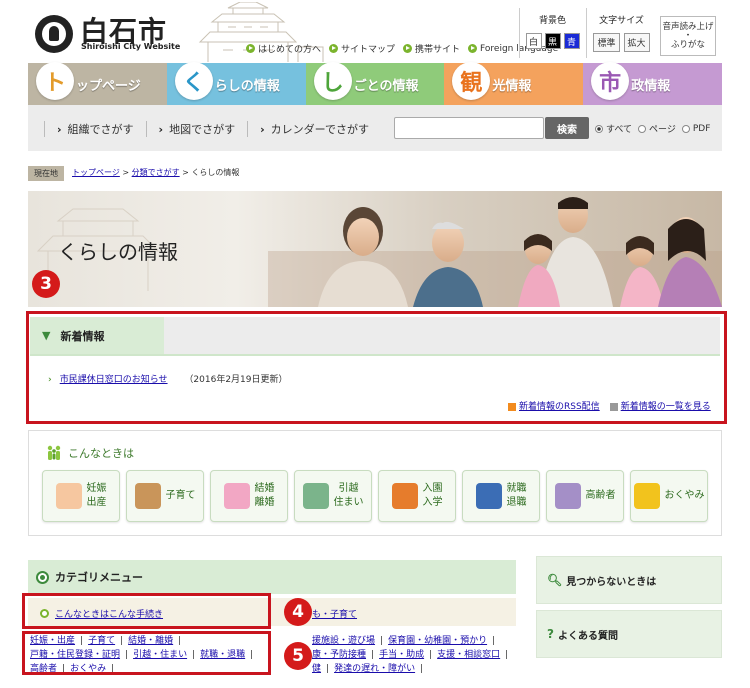 Image resolution: width=750 pixels, height=688 pixels. Describe the element at coordinates (375, 496) in the screenshot. I see `life-events-tiles: 妊娠 出産 子育て 結婚 離婚 引越 住まい 入園 入学 就職 退職 高齢者 おくやみ` at that location.